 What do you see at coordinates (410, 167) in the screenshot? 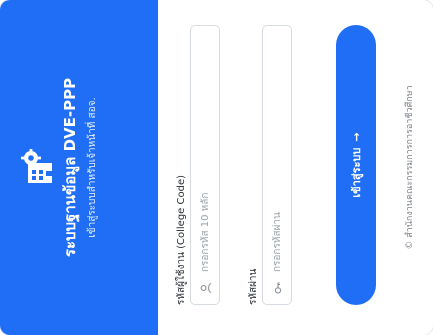
I see `footer-copyright: © สำนักงานคณะกรรมการการอาชีวศึกษา` at bounding box center [410, 167].